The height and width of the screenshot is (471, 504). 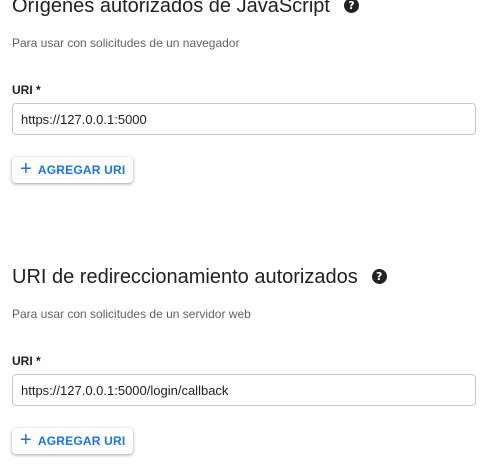 What do you see at coordinates (26, 361) in the screenshot?
I see `redirect-uri-label: URI *` at bounding box center [26, 361].